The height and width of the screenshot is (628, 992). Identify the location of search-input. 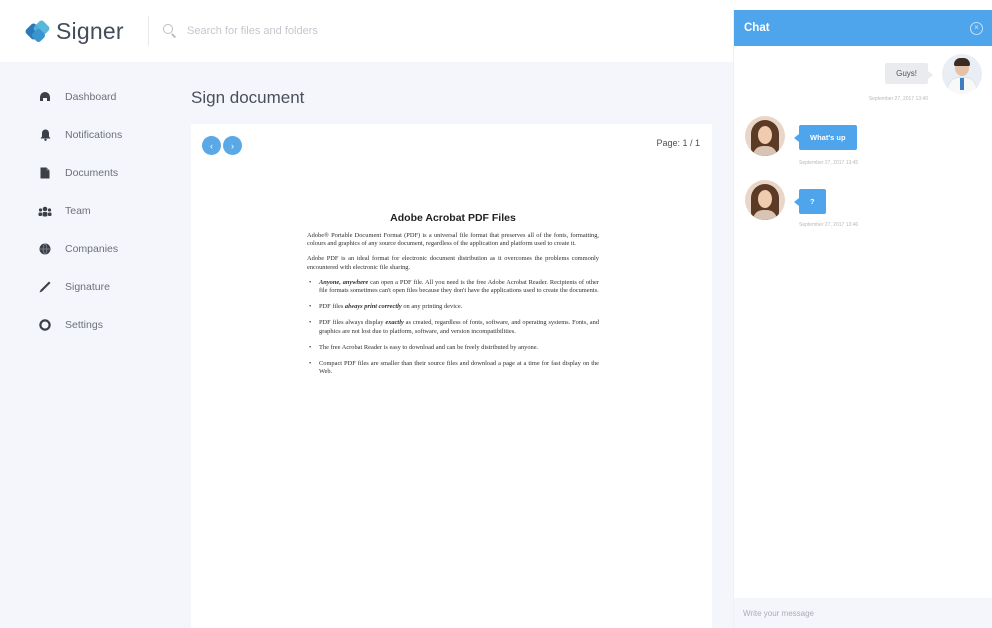
(337, 31).